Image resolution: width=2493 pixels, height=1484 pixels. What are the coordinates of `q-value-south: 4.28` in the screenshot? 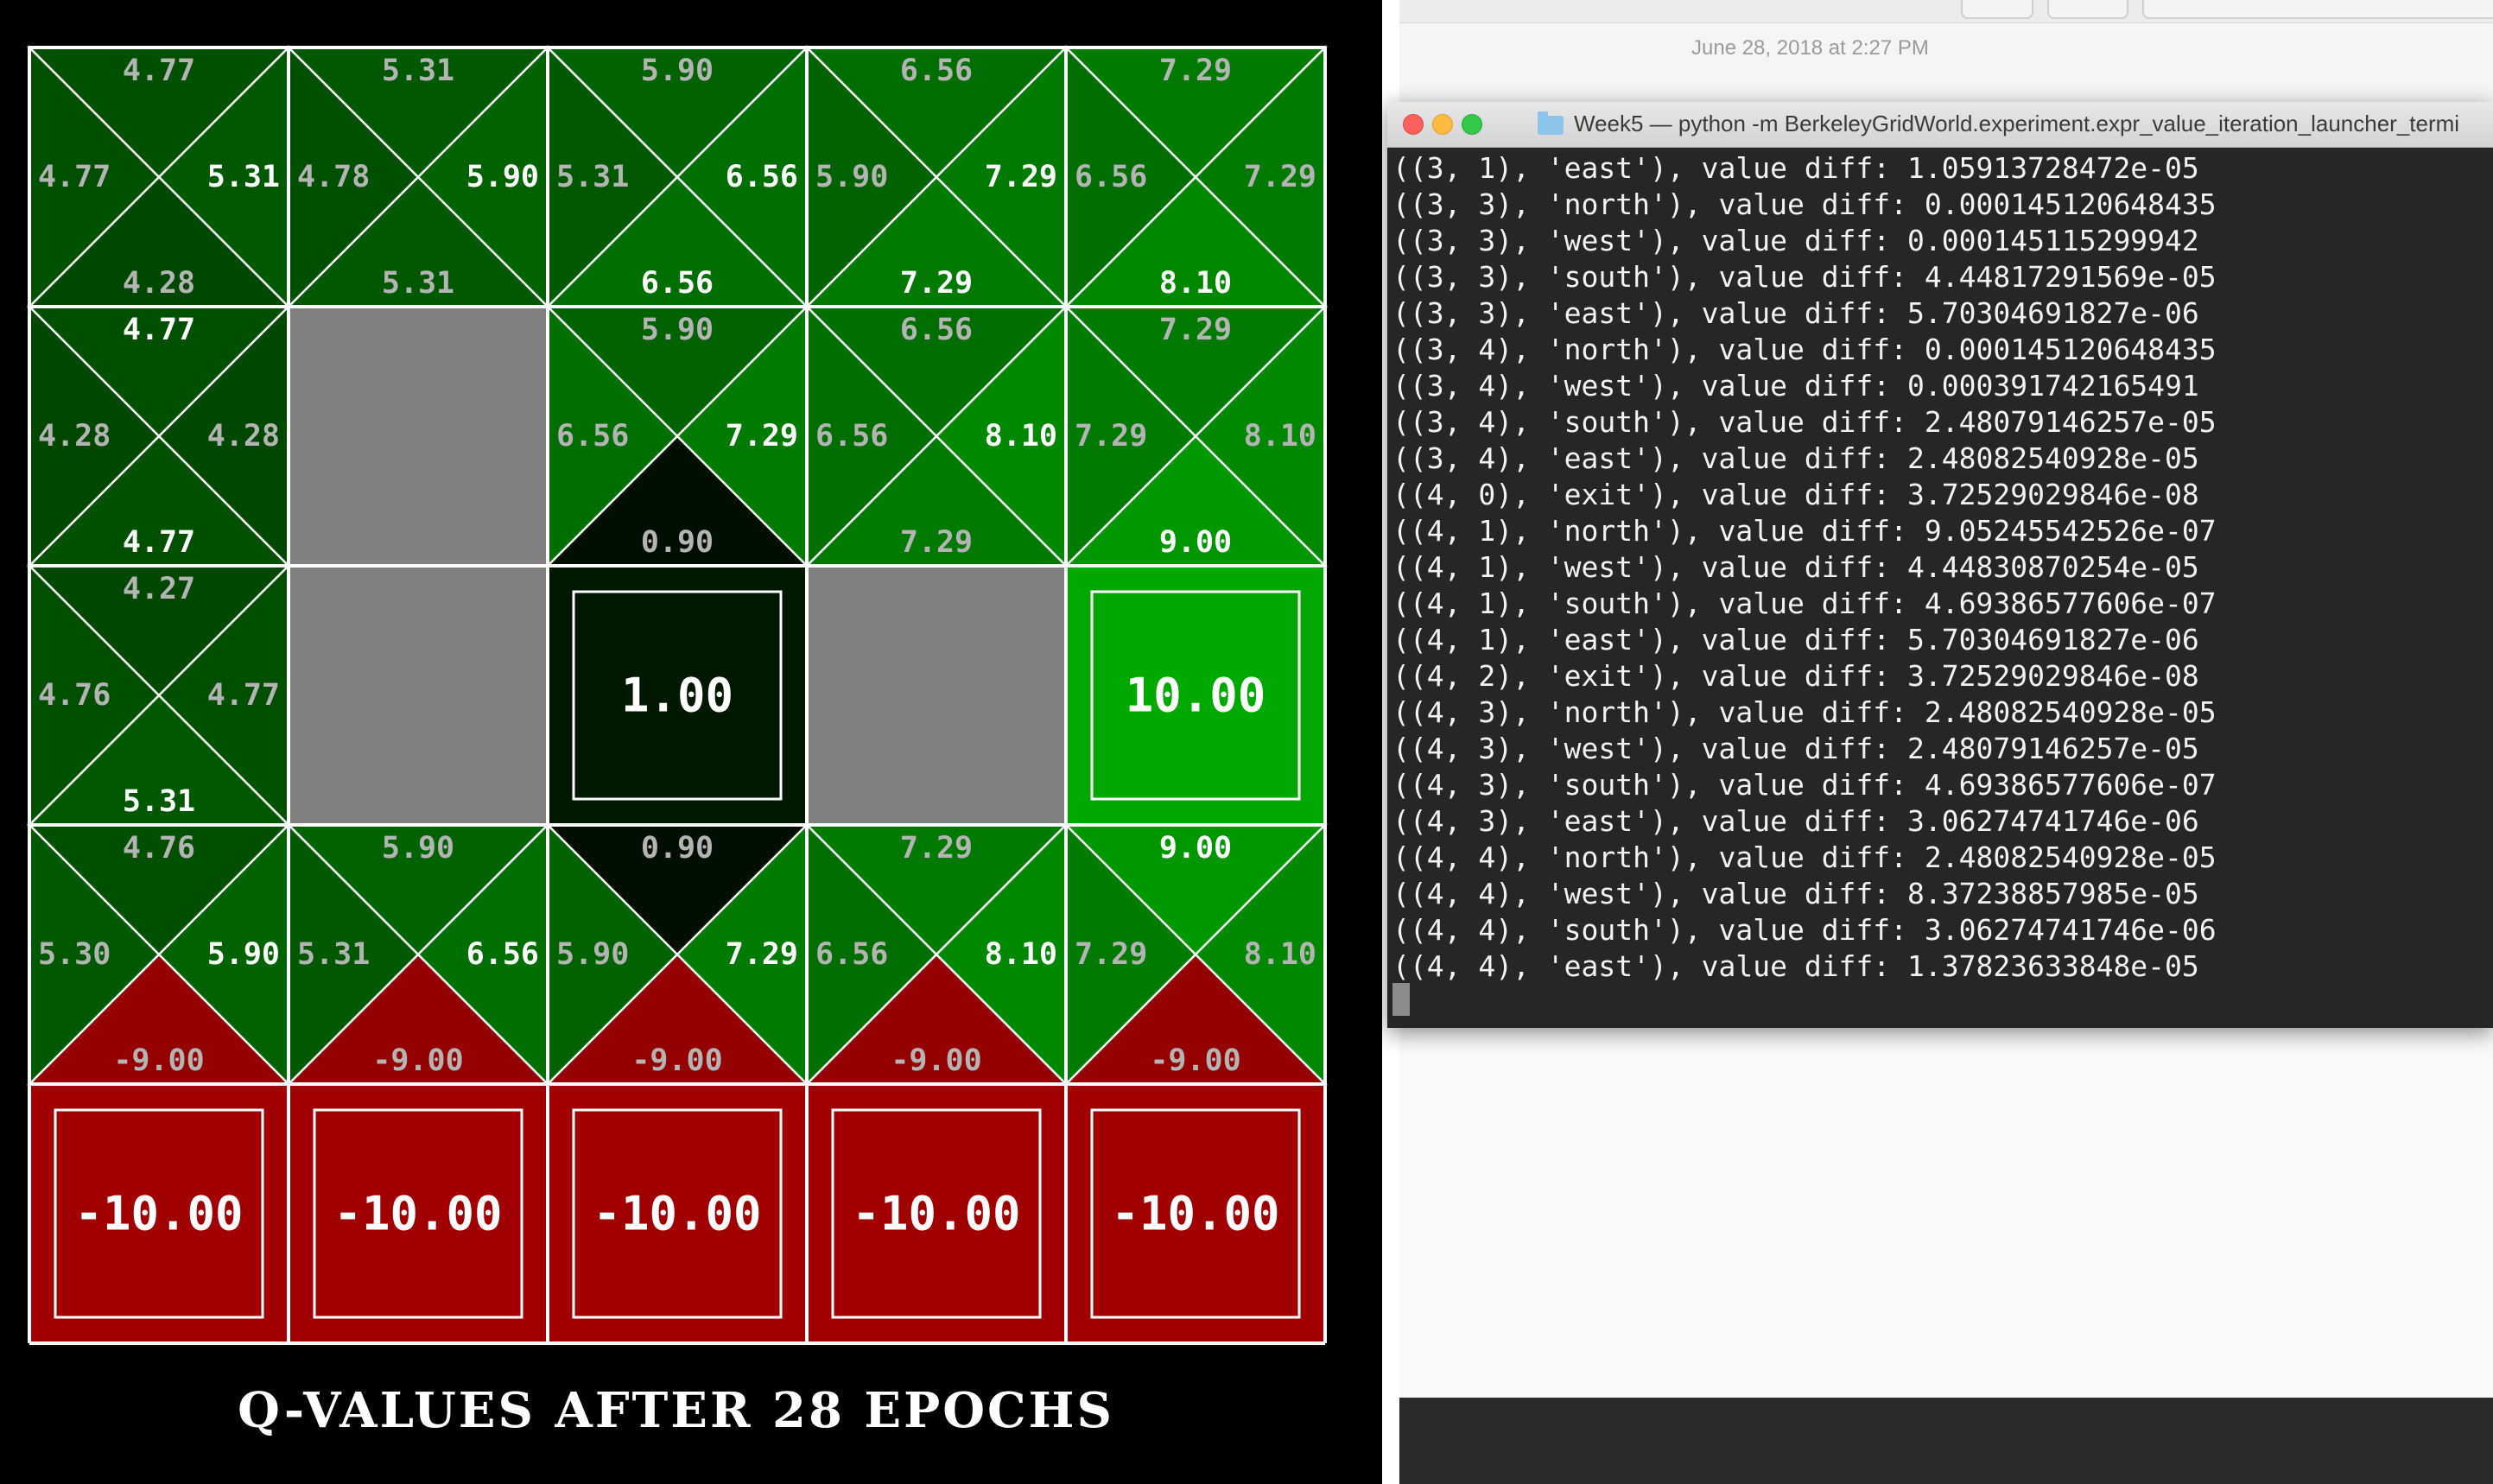 It's located at (159, 283).